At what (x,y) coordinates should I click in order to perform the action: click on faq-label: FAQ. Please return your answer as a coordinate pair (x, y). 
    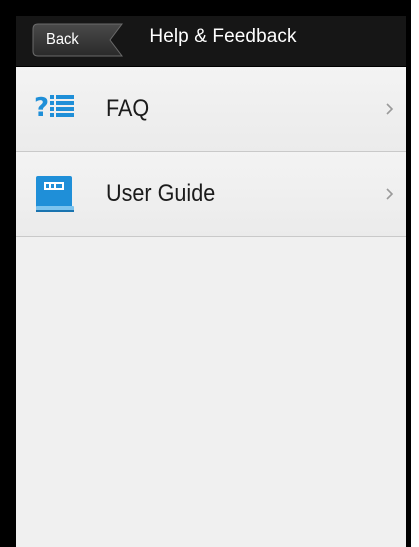
    Looking at the image, I should click on (128, 108).